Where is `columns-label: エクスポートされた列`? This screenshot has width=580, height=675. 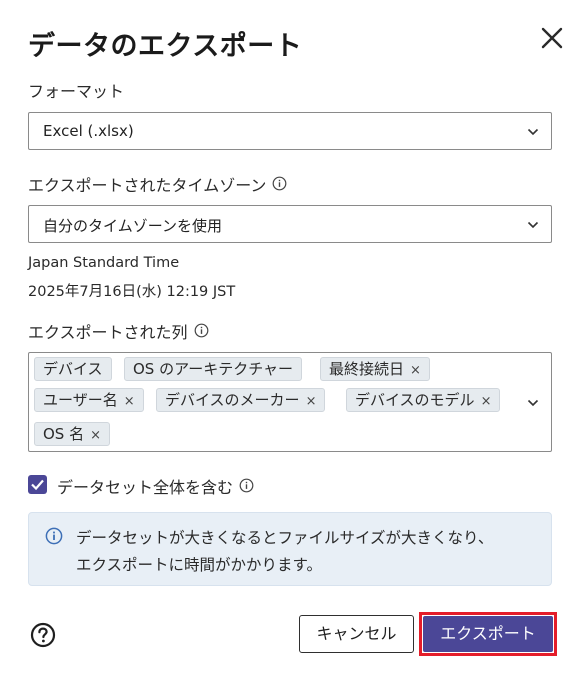 columns-label: エクスポートされた列 is located at coordinates (108, 332).